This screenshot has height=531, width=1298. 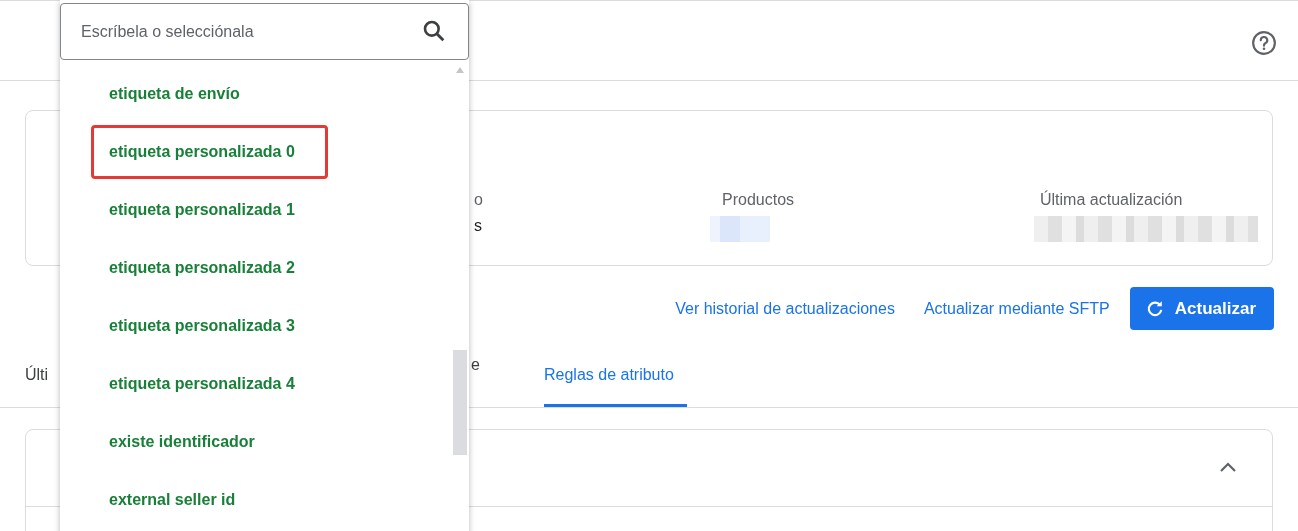 What do you see at coordinates (615, 386) in the screenshot?
I see `tab: Reglas de atributo` at bounding box center [615, 386].